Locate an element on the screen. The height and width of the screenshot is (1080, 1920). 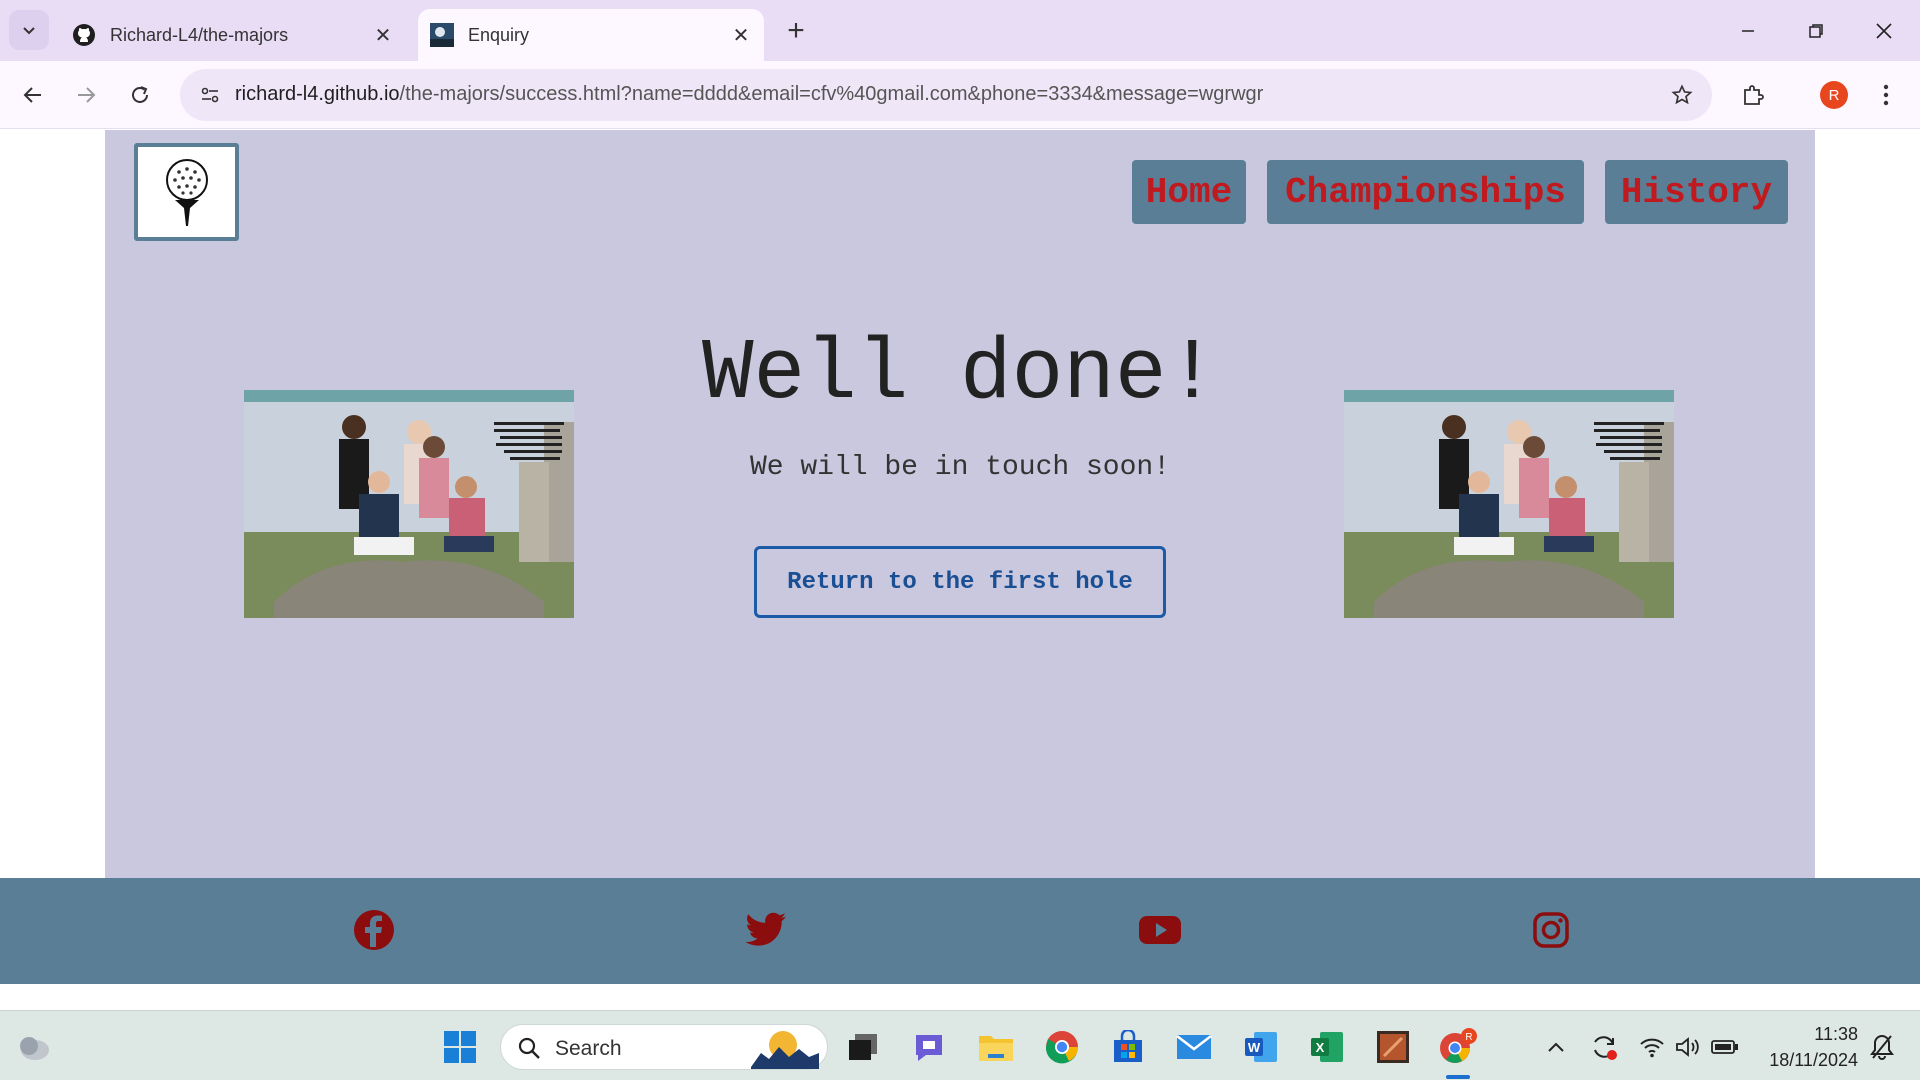
browser-menu-icon is located at coordinates (1886, 95).